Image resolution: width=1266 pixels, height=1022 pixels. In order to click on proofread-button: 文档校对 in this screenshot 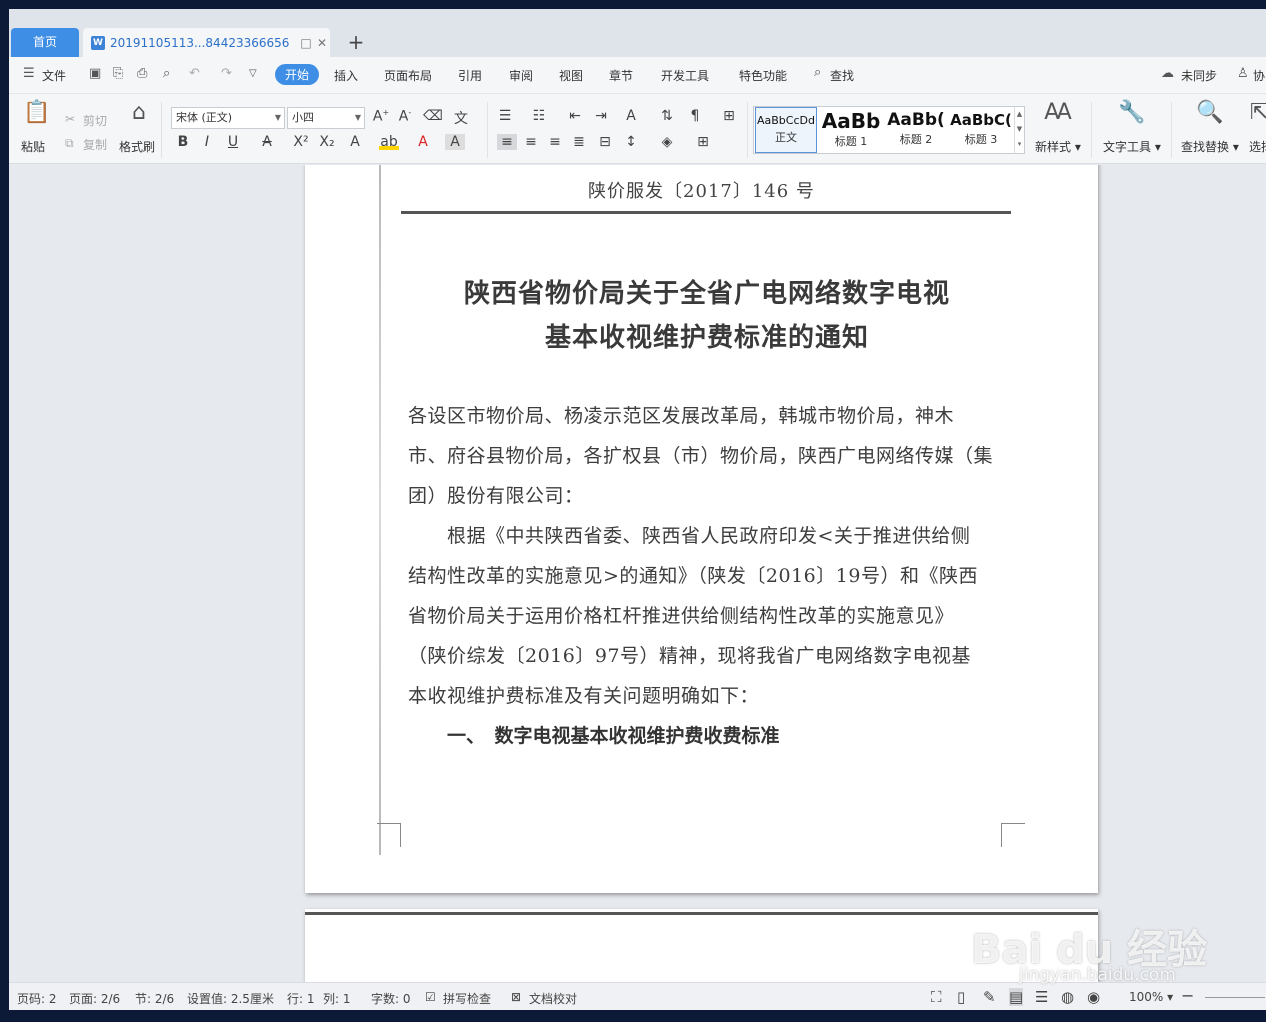, I will do `click(553, 998)`.